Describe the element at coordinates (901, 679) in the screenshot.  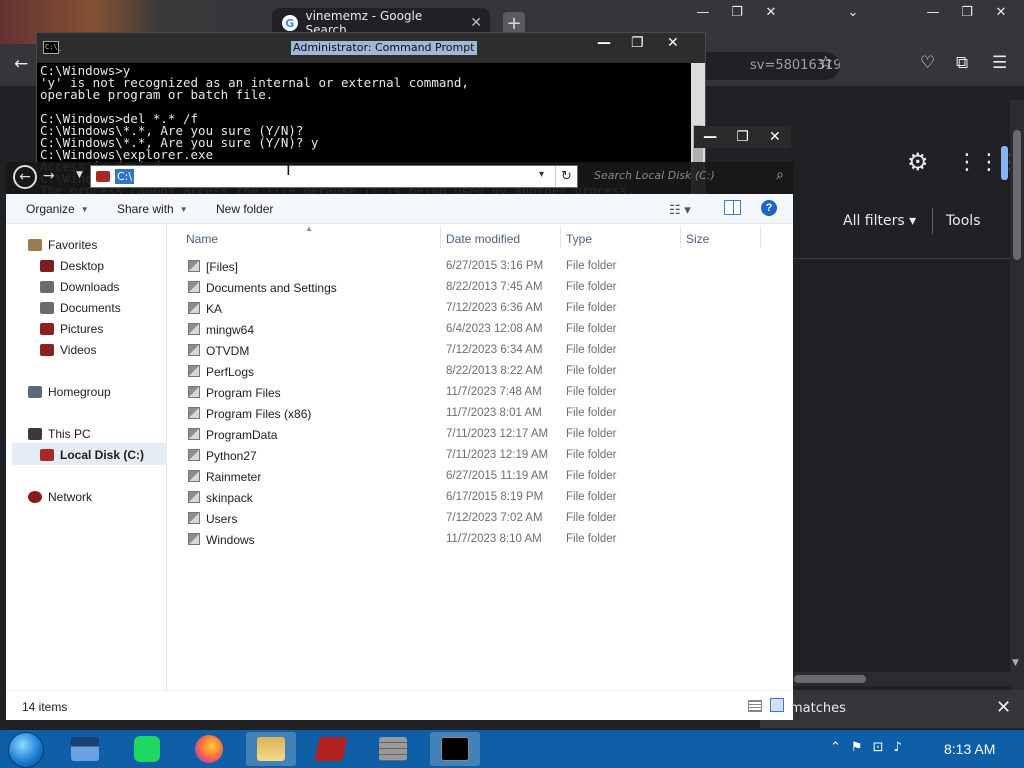
I see `horizontal-scrollbar` at that location.